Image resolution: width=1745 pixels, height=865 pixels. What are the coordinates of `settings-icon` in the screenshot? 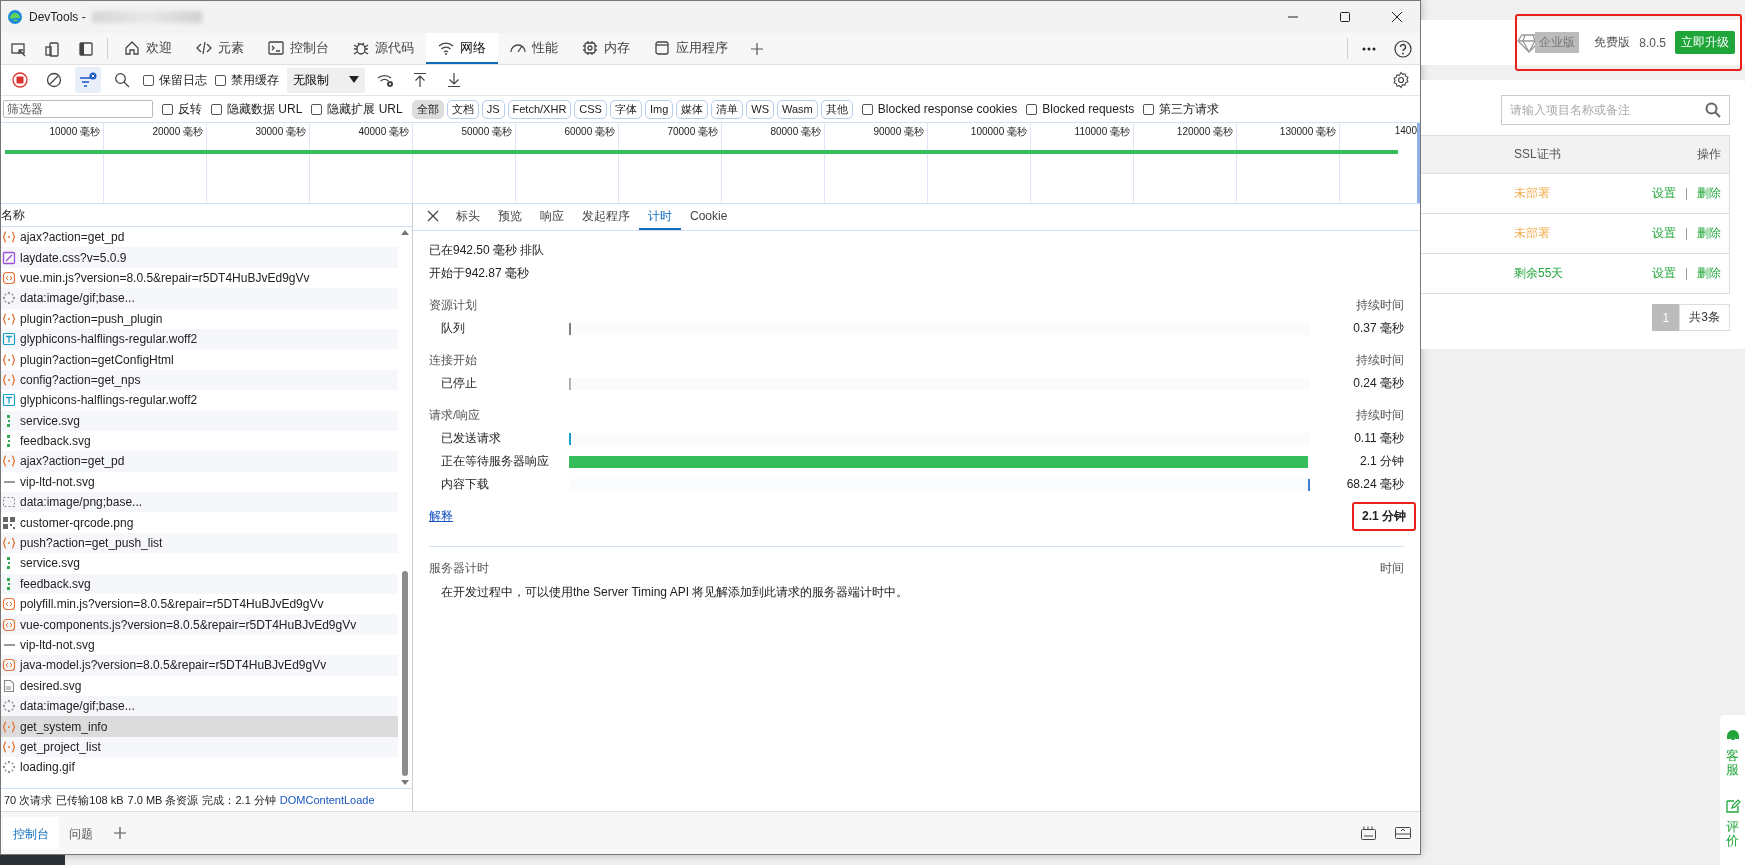 It's located at (1401, 80).